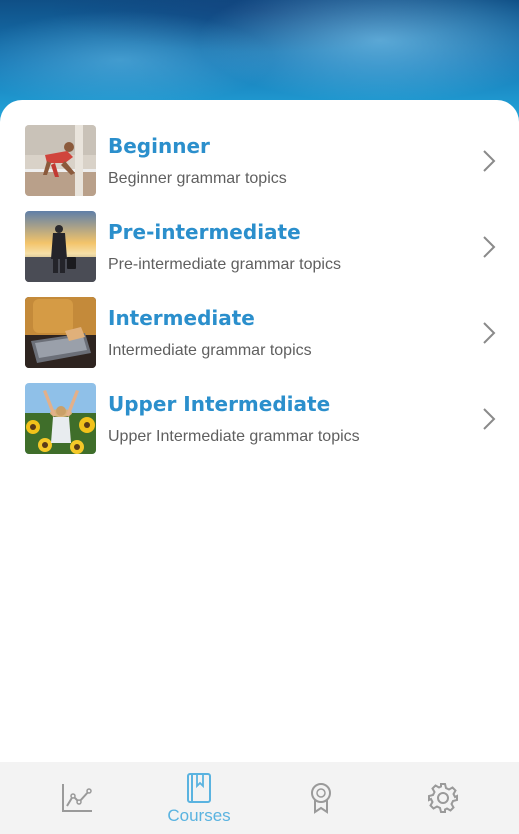 This screenshot has width=519, height=834. Describe the element at coordinates (199, 815) in the screenshot. I see `tab-courses-label: Courses` at that location.